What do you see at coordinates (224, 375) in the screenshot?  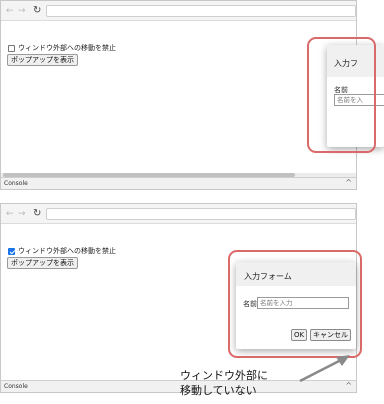 I see `annotation-line-1: ウィンドウ外部に` at bounding box center [224, 375].